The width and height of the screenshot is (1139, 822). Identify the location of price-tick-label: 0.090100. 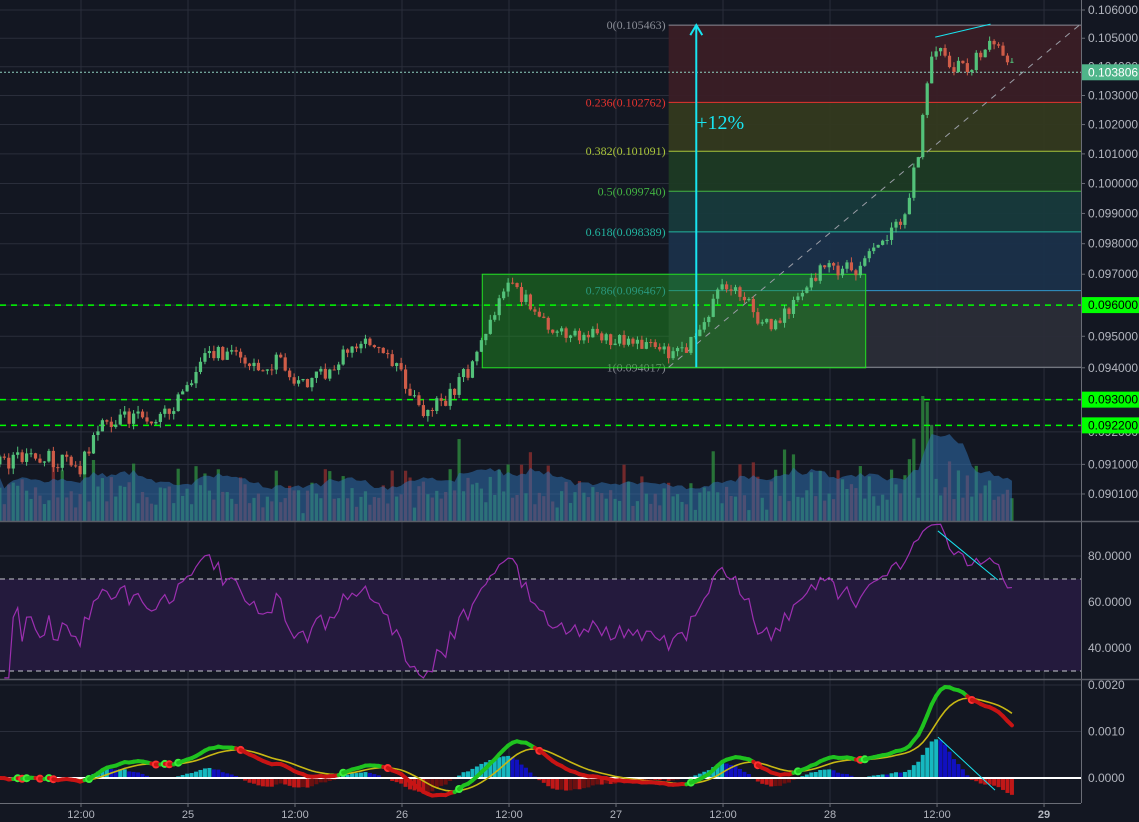
(1113, 494).